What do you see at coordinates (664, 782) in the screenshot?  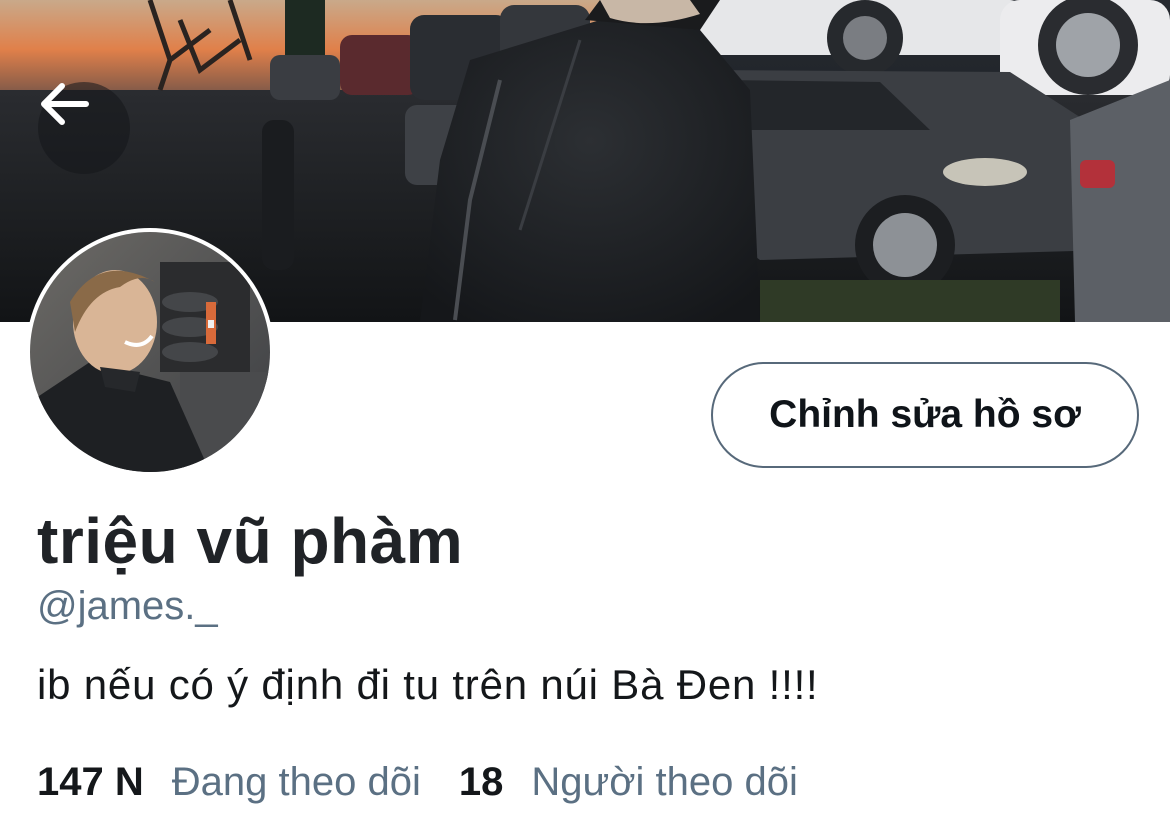 I see `followers-label: Người theo dõi` at bounding box center [664, 782].